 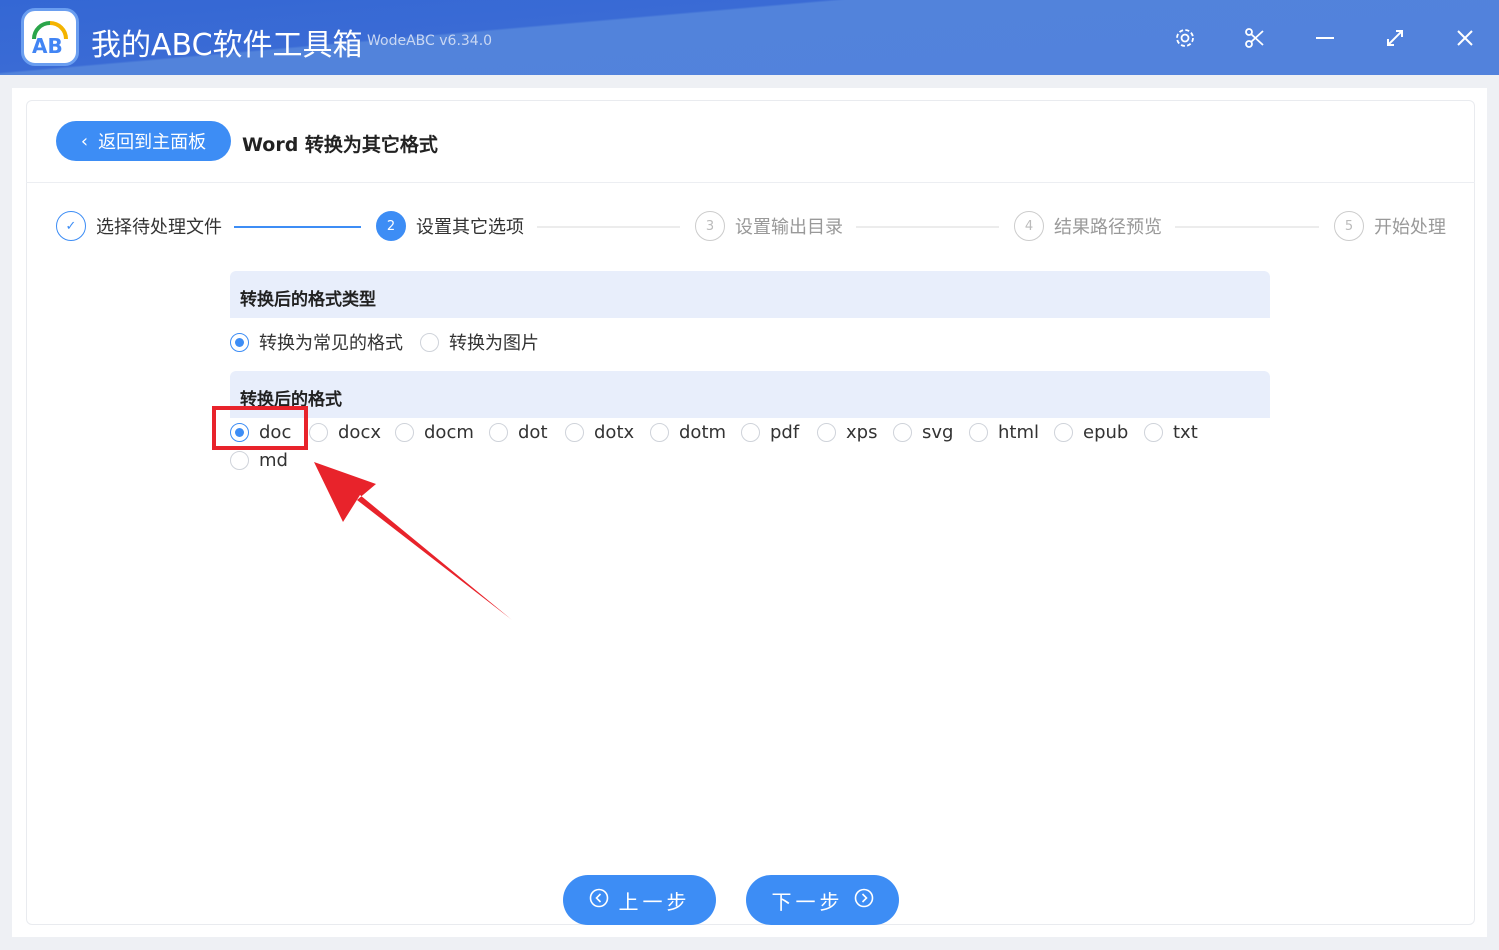 What do you see at coordinates (639, 900) in the screenshot?
I see `prev-step-button: 上一步` at bounding box center [639, 900].